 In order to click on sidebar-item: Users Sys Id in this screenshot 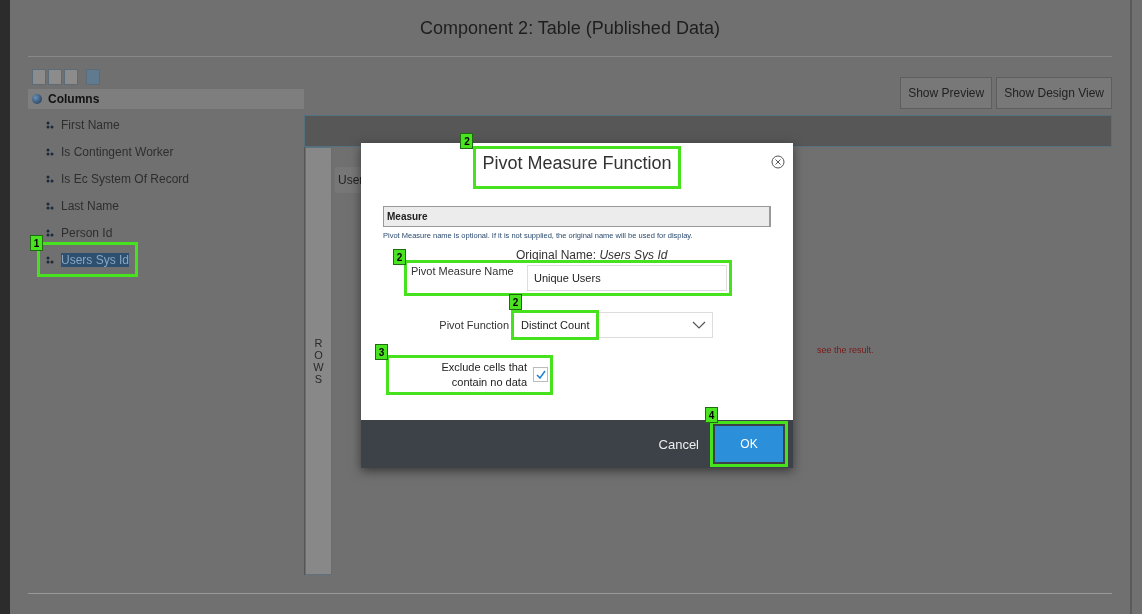, I will do `click(95, 259)`.